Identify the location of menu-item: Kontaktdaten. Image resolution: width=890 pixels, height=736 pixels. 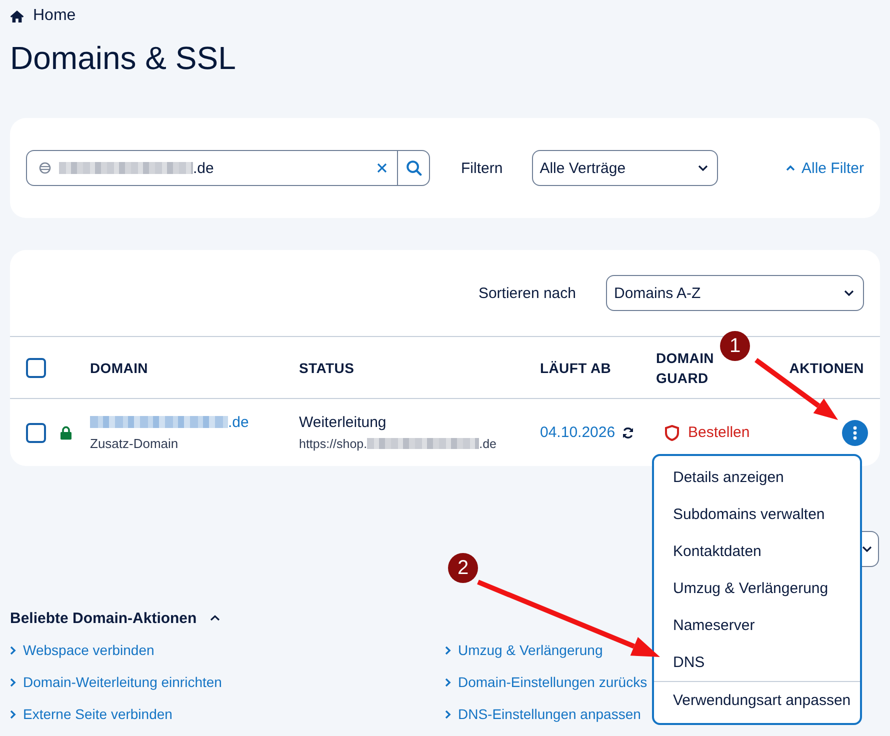
(757, 551).